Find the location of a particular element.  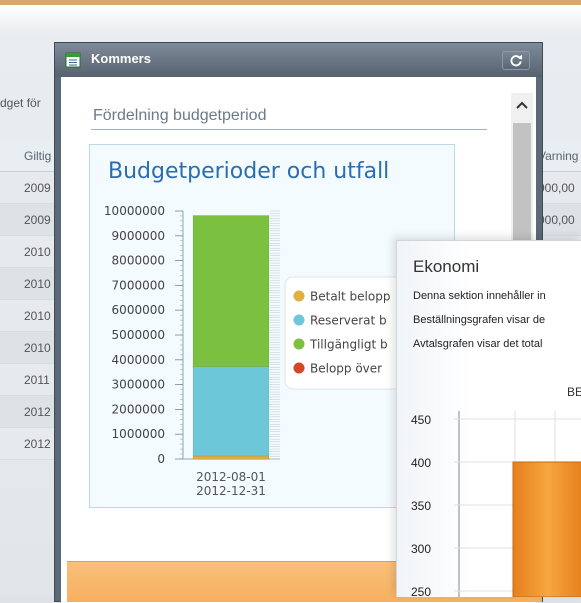

y-tick-label: 1000000 is located at coordinates (138, 434).